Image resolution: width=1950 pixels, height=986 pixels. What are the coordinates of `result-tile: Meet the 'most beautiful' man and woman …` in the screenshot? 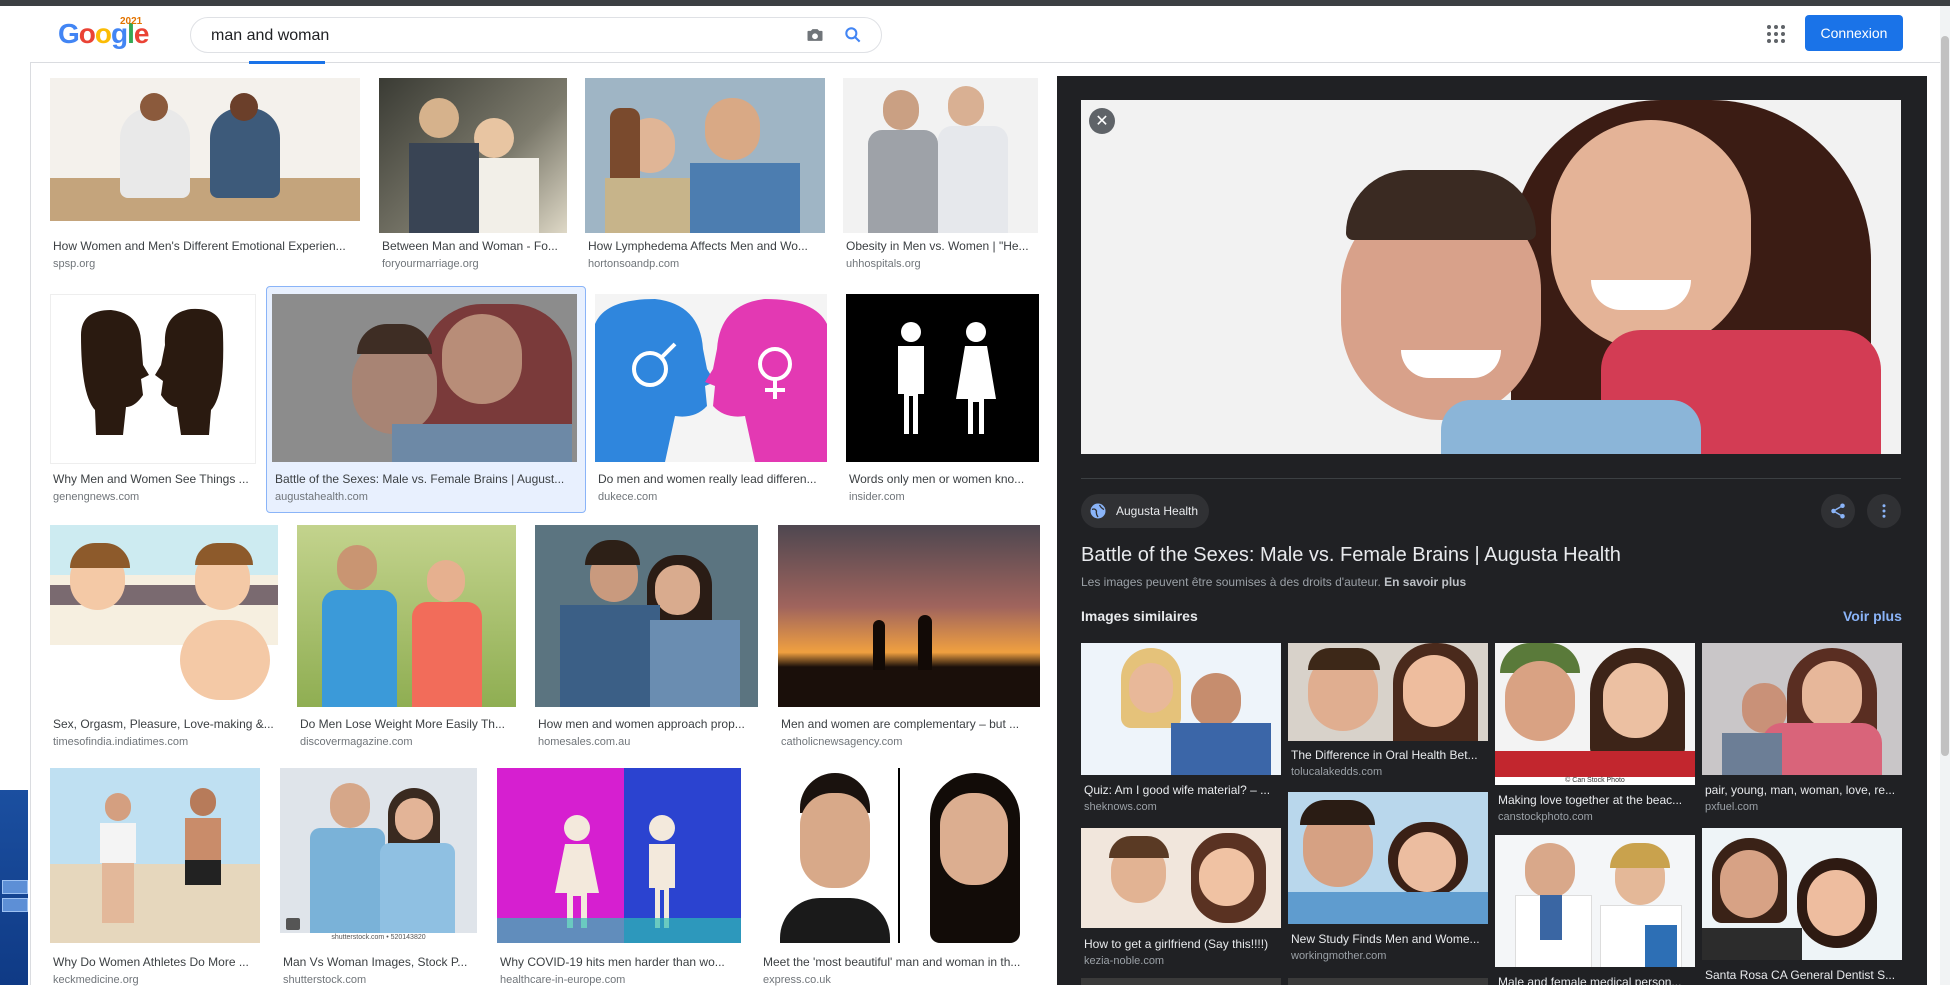 It's located at (900, 877).